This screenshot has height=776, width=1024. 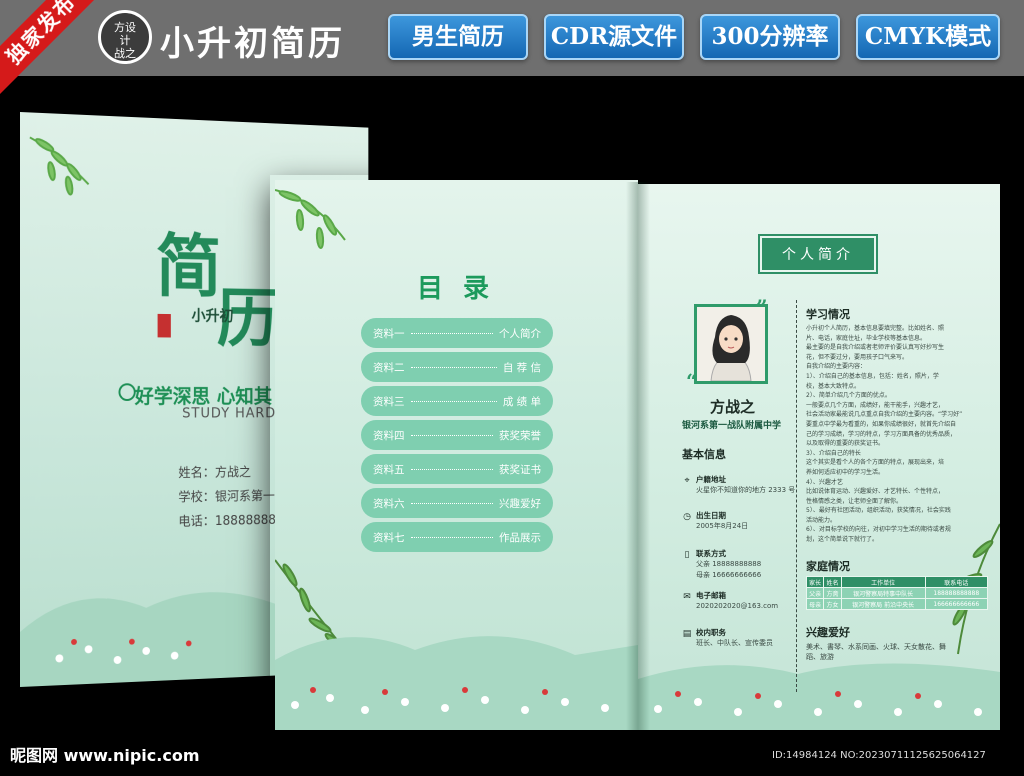 What do you see at coordinates (520, 333) in the screenshot?
I see `toc-item-label: 个人简介` at bounding box center [520, 333].